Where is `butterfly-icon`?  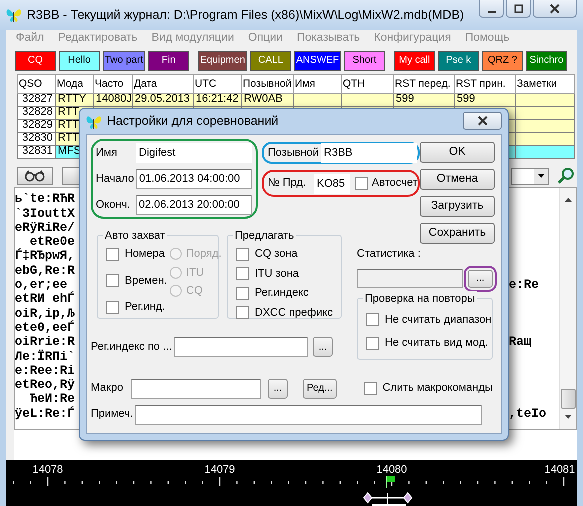 butterfly-icon is located at coordinates (94, 122).